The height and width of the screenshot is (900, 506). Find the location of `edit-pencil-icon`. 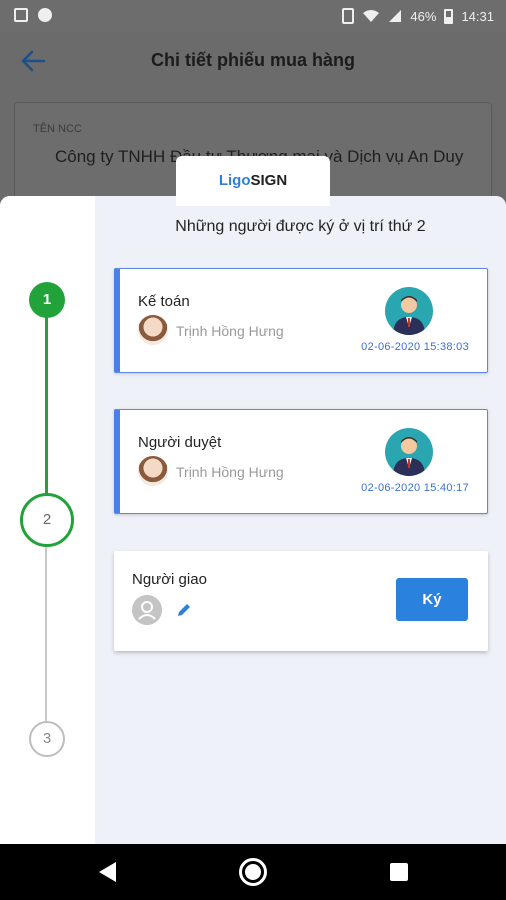

edit-pencil-icon is located at coordinates (184, 610).